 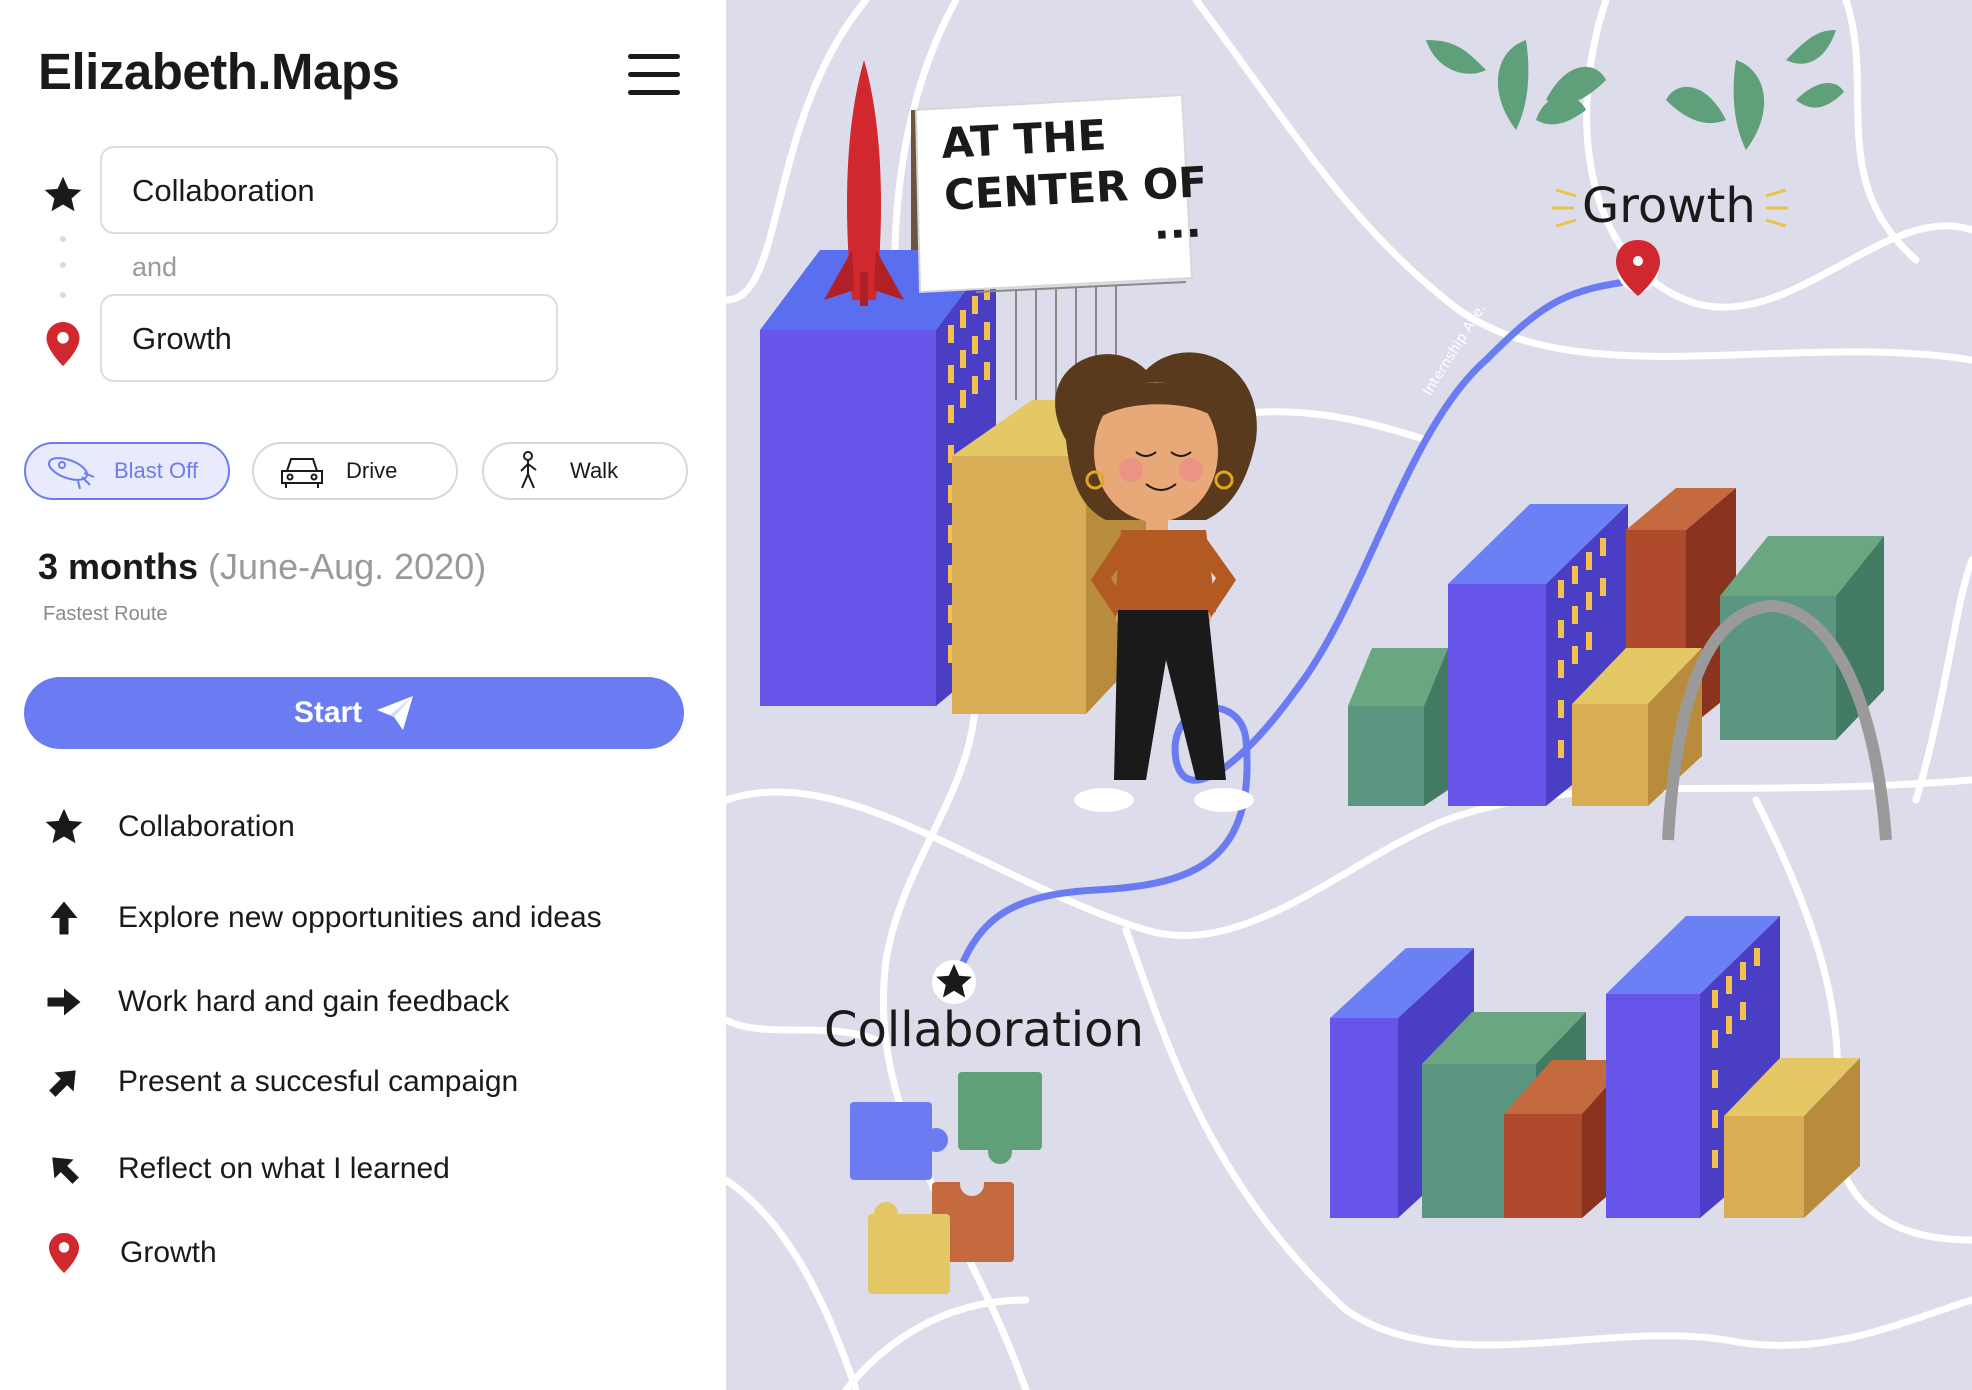 What do you see at coordinates (318, 1081) in the screenshot?
I see `step-label: Present a succesful campaign` at bounding box center [318, 1081].